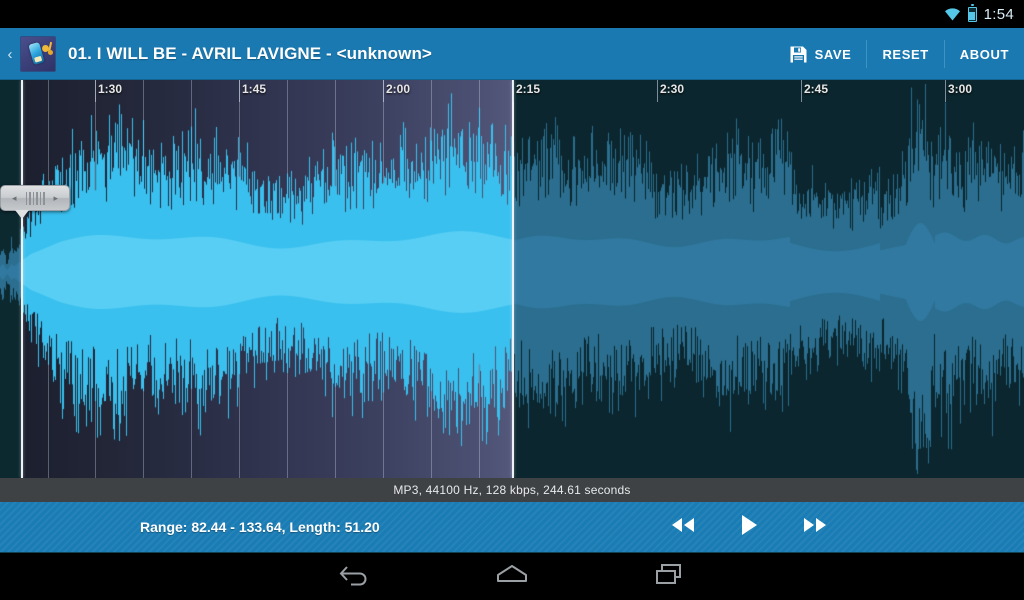 Image resolution: width=1024 pixels, height=600 pixels. I want to click on file-info-bar: MP3, 44100 Hz, 128 kbps, 244.61 seconds, so click(512, 490).